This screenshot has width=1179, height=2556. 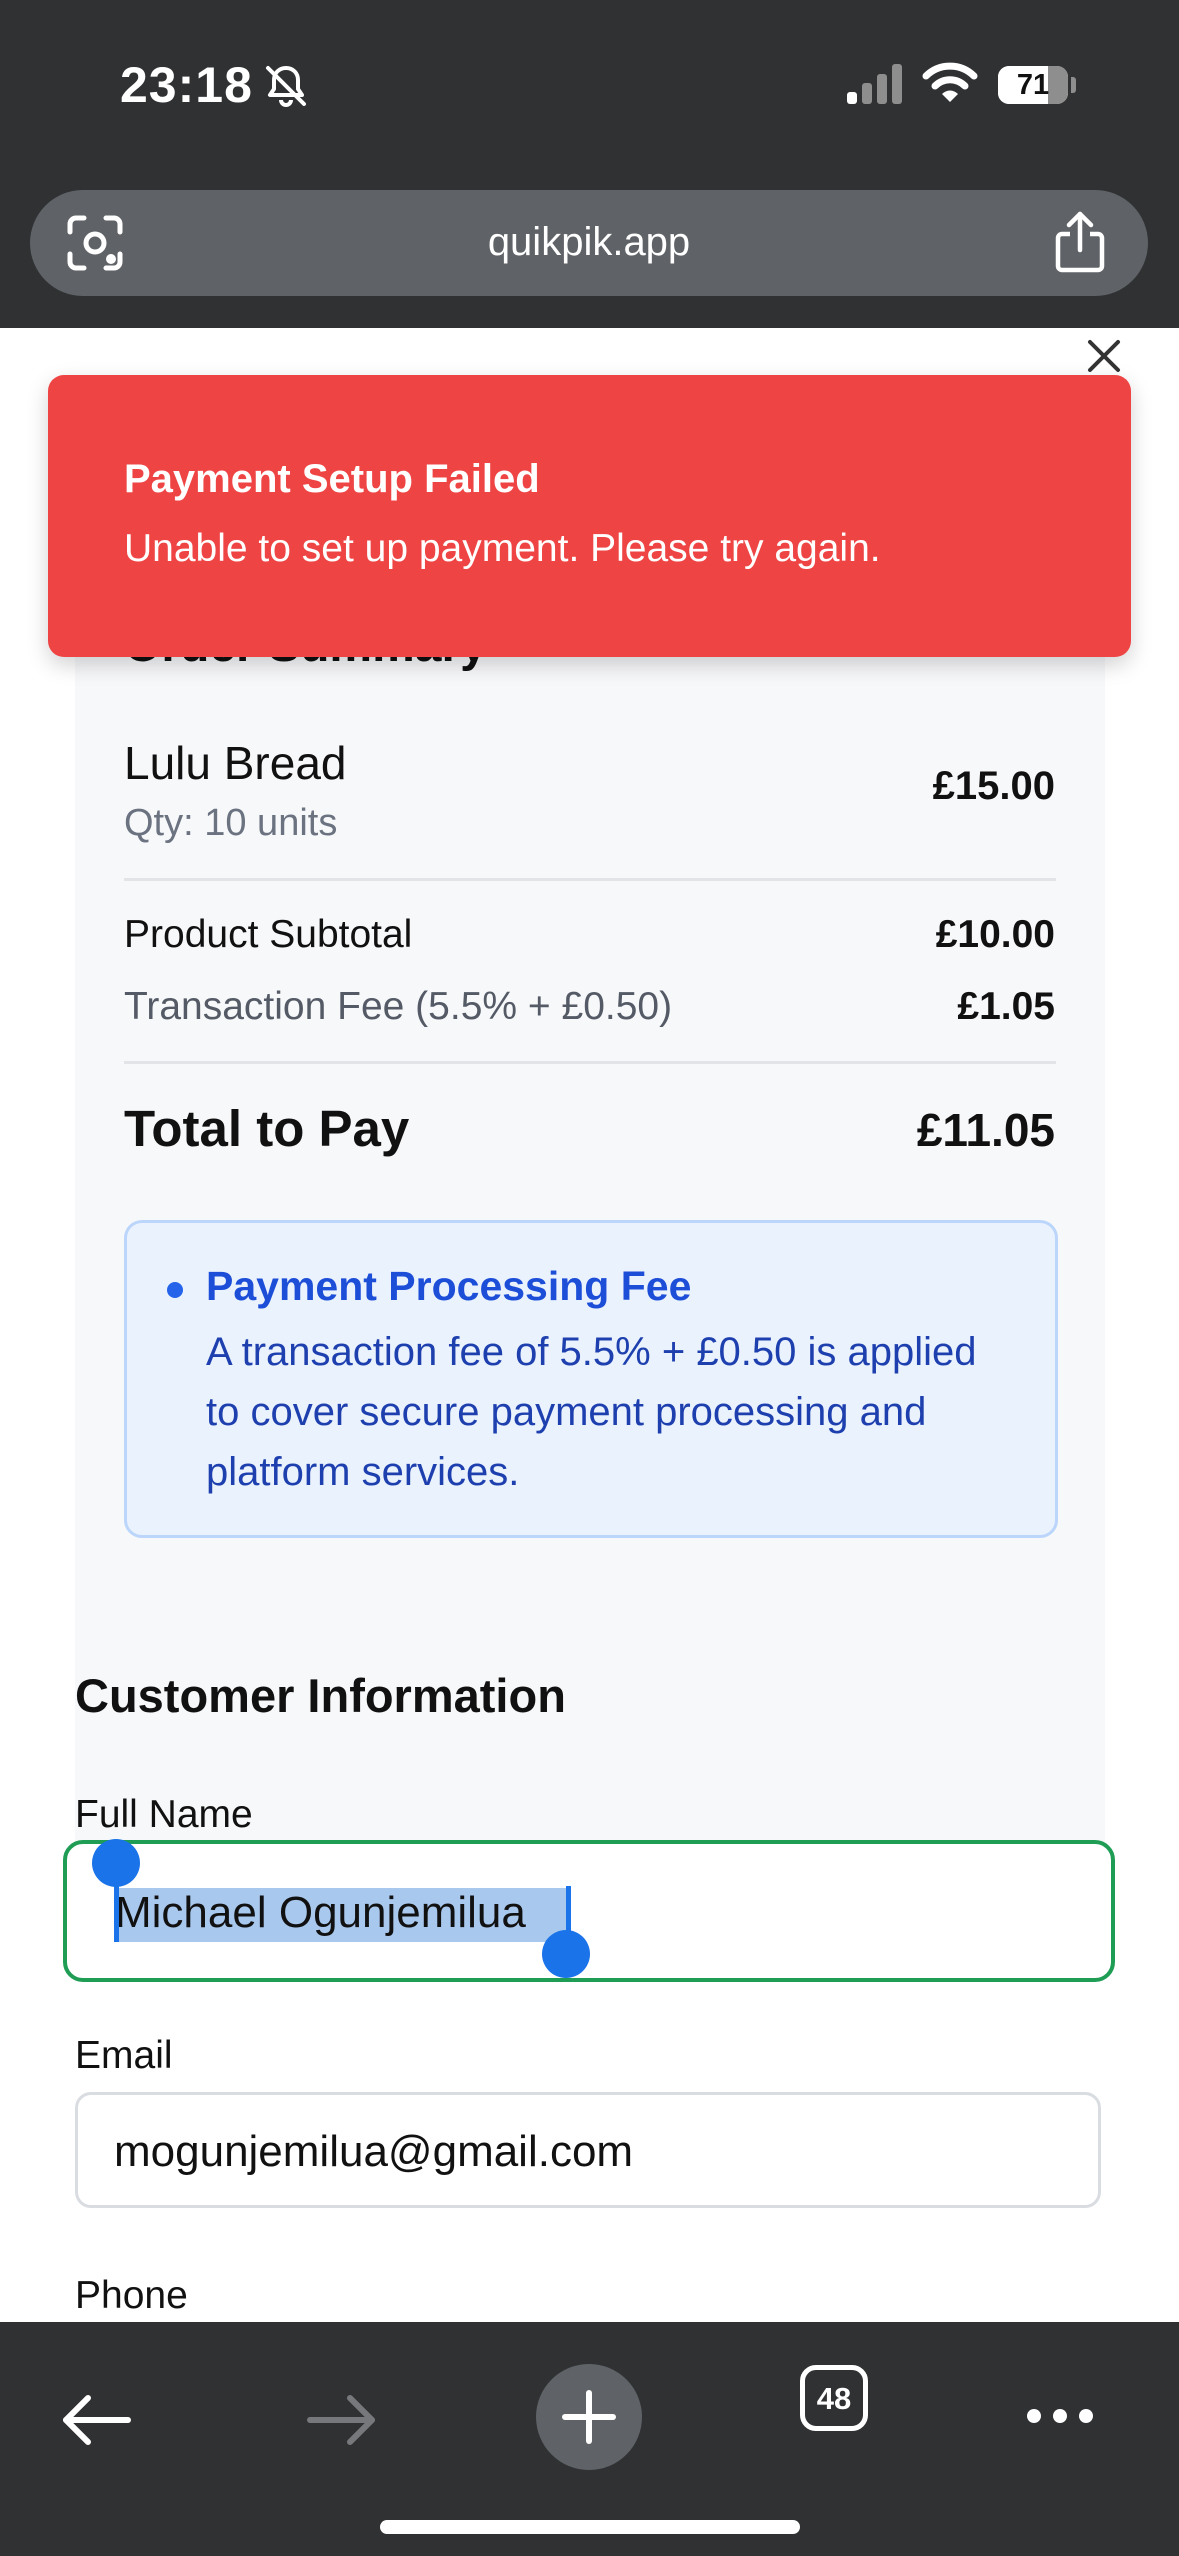 What do you see at coordinates (186, 85) in the screenshot?
I see `status-time: 23:18` at bounding box center [186, 85].